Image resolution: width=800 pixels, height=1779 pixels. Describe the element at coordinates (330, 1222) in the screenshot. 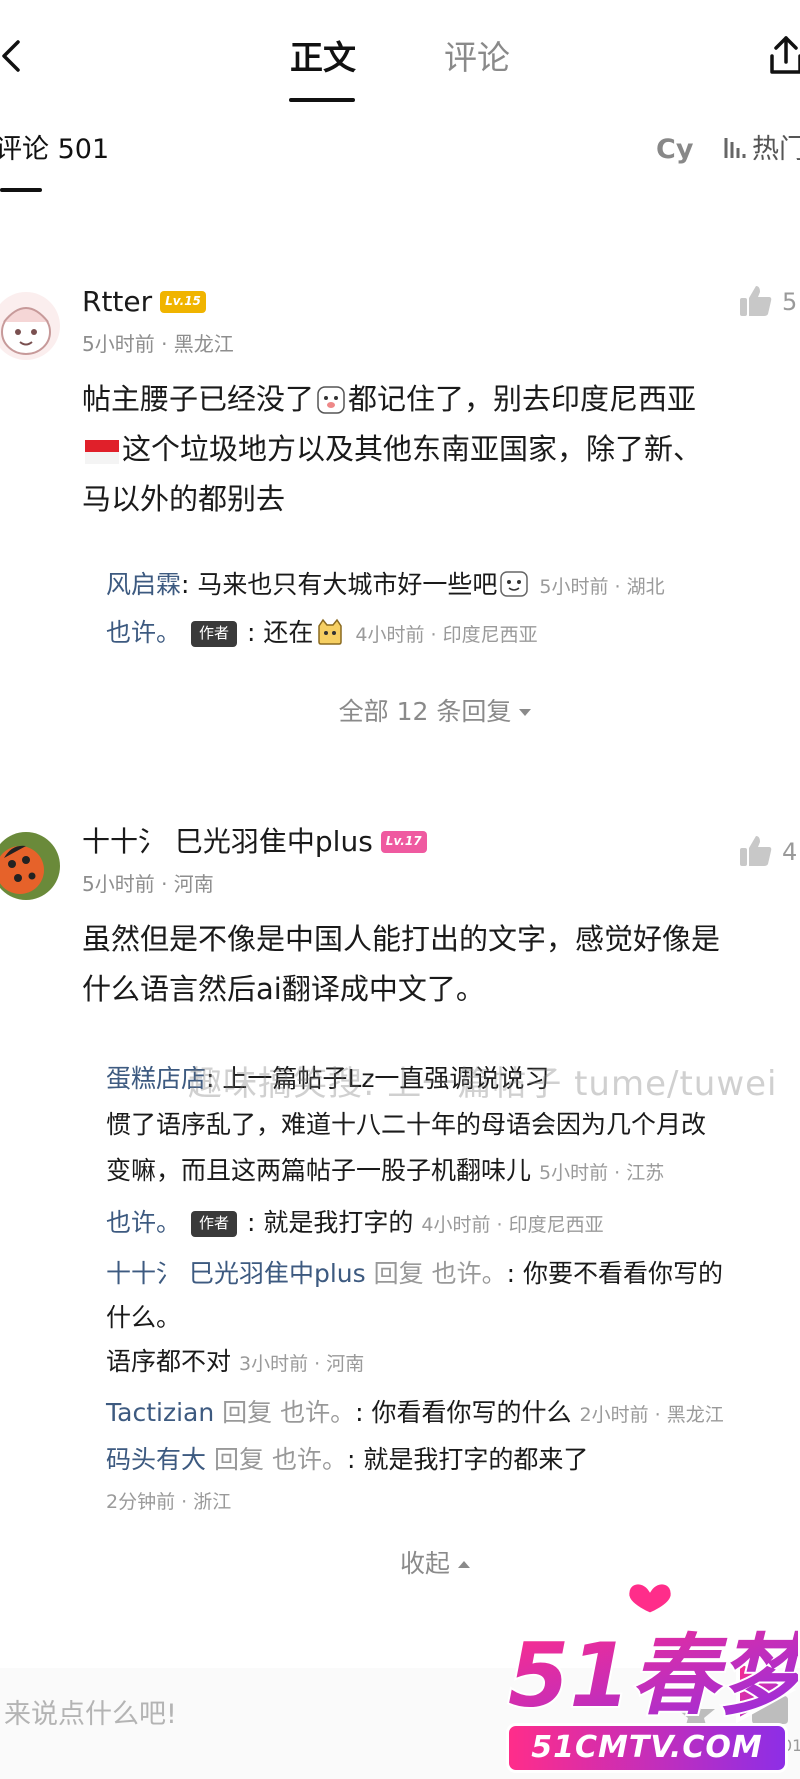

I see `reply-text: : 就是我打字的` at that location.